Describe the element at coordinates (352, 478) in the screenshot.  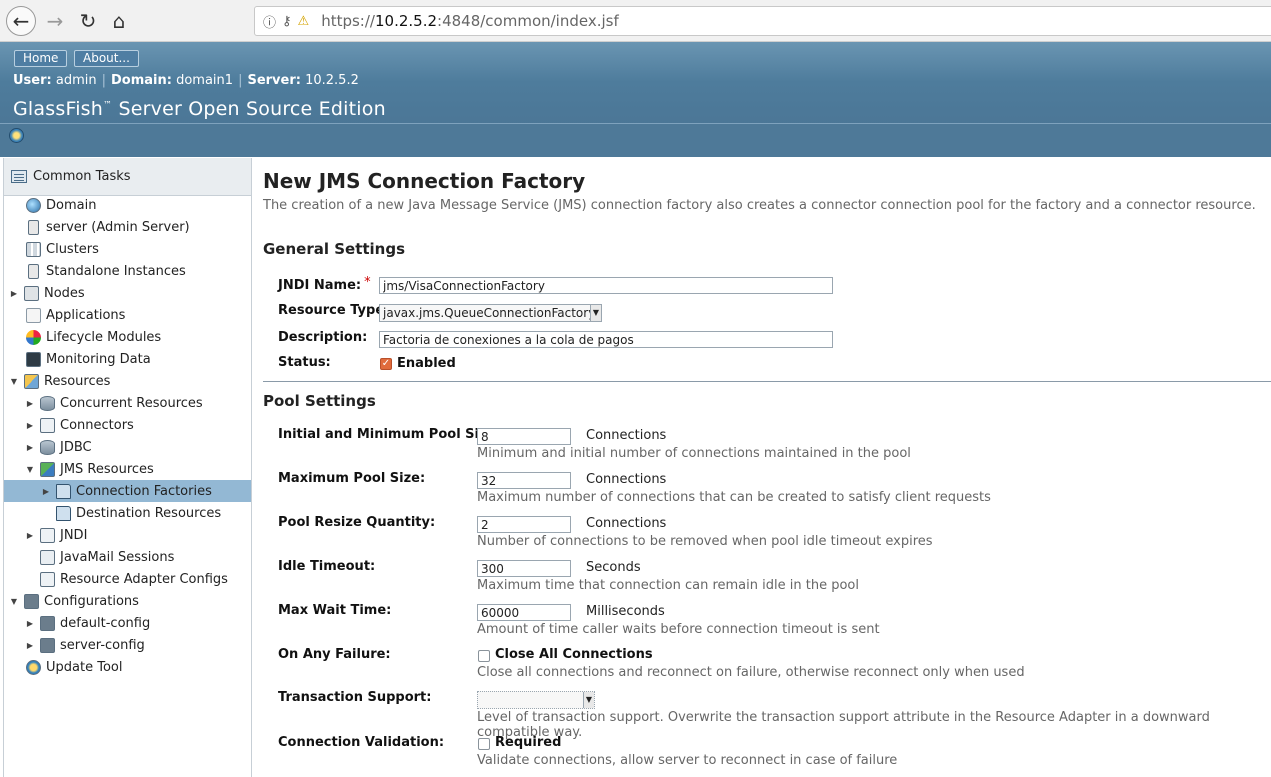
I see `max-pool-size-label: Maximum Pool Size:` at that location.